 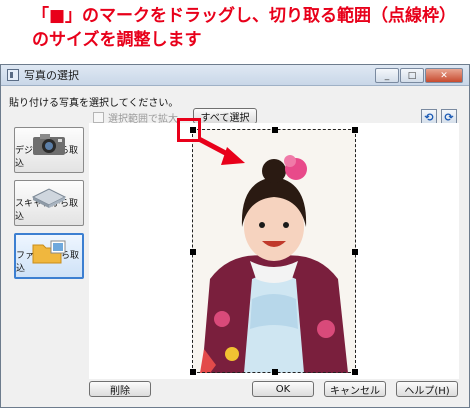 I want to click on sidebar-item-camera: デジカメから取込, so click(x=49, y=150).